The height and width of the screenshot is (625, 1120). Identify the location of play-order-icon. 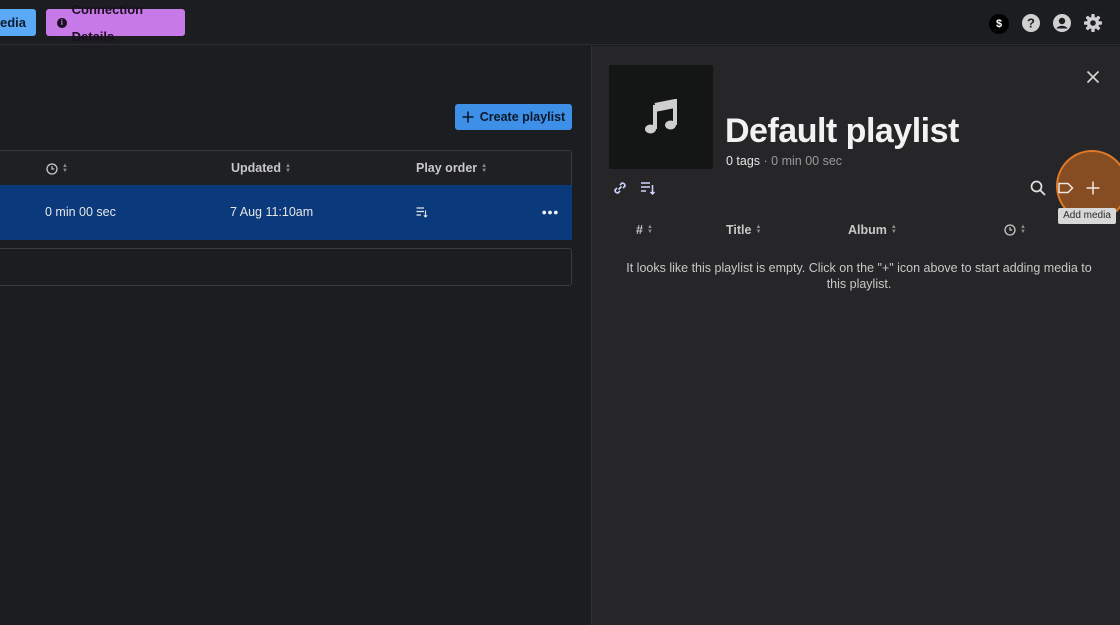
(648, 188).